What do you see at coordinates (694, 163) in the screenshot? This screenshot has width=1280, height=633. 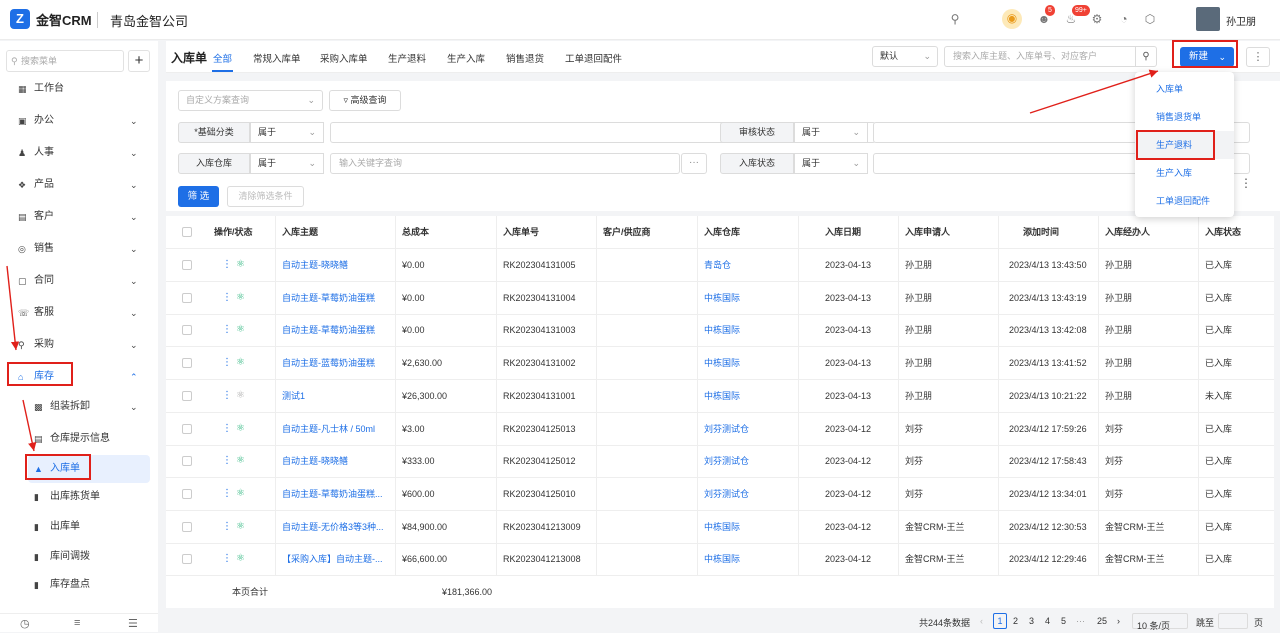 I see `warehouse-picker-button: ···` at bounding box center [694, 163].